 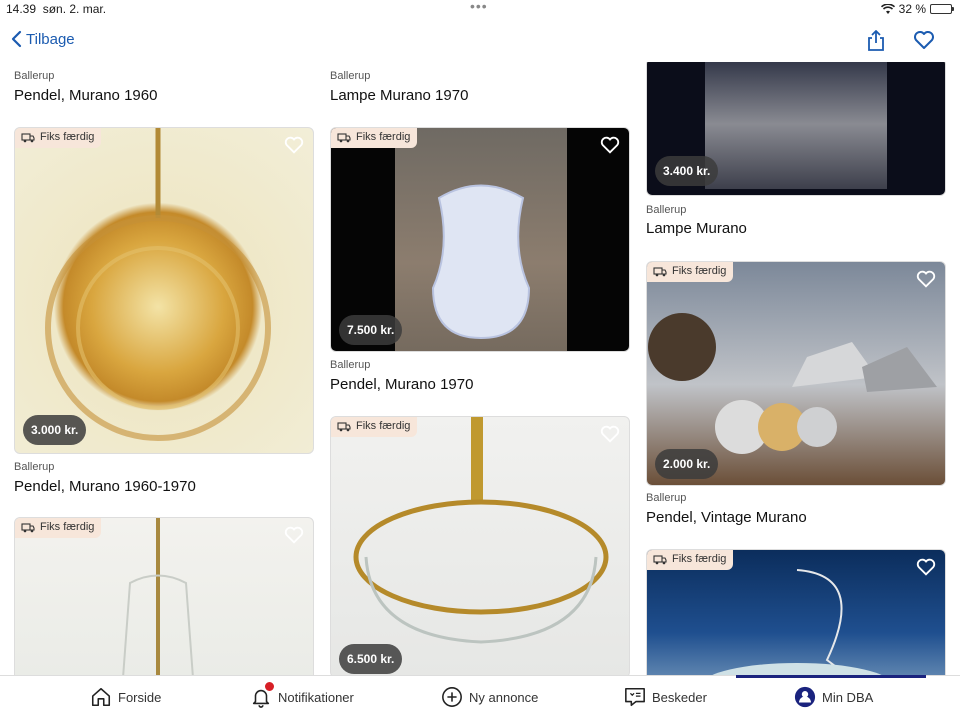 I want to click on battery-percent: 32 %, so click(x=912, y=9).